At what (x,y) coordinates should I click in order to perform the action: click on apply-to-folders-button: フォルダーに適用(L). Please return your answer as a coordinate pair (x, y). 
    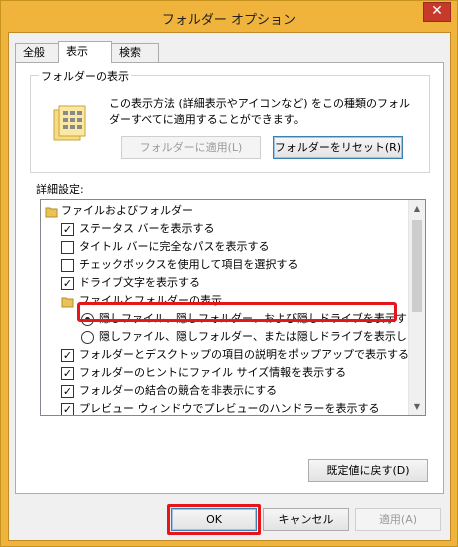
    Looking at the image, I should click on (191, 147).